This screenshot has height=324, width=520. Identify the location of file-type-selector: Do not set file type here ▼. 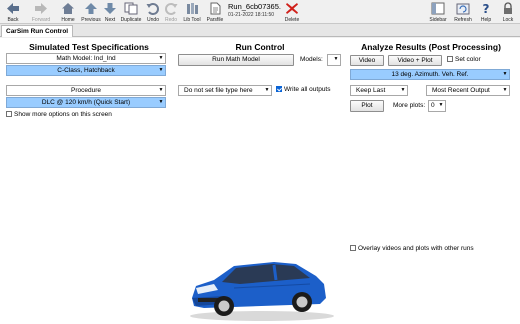
(225, 90).